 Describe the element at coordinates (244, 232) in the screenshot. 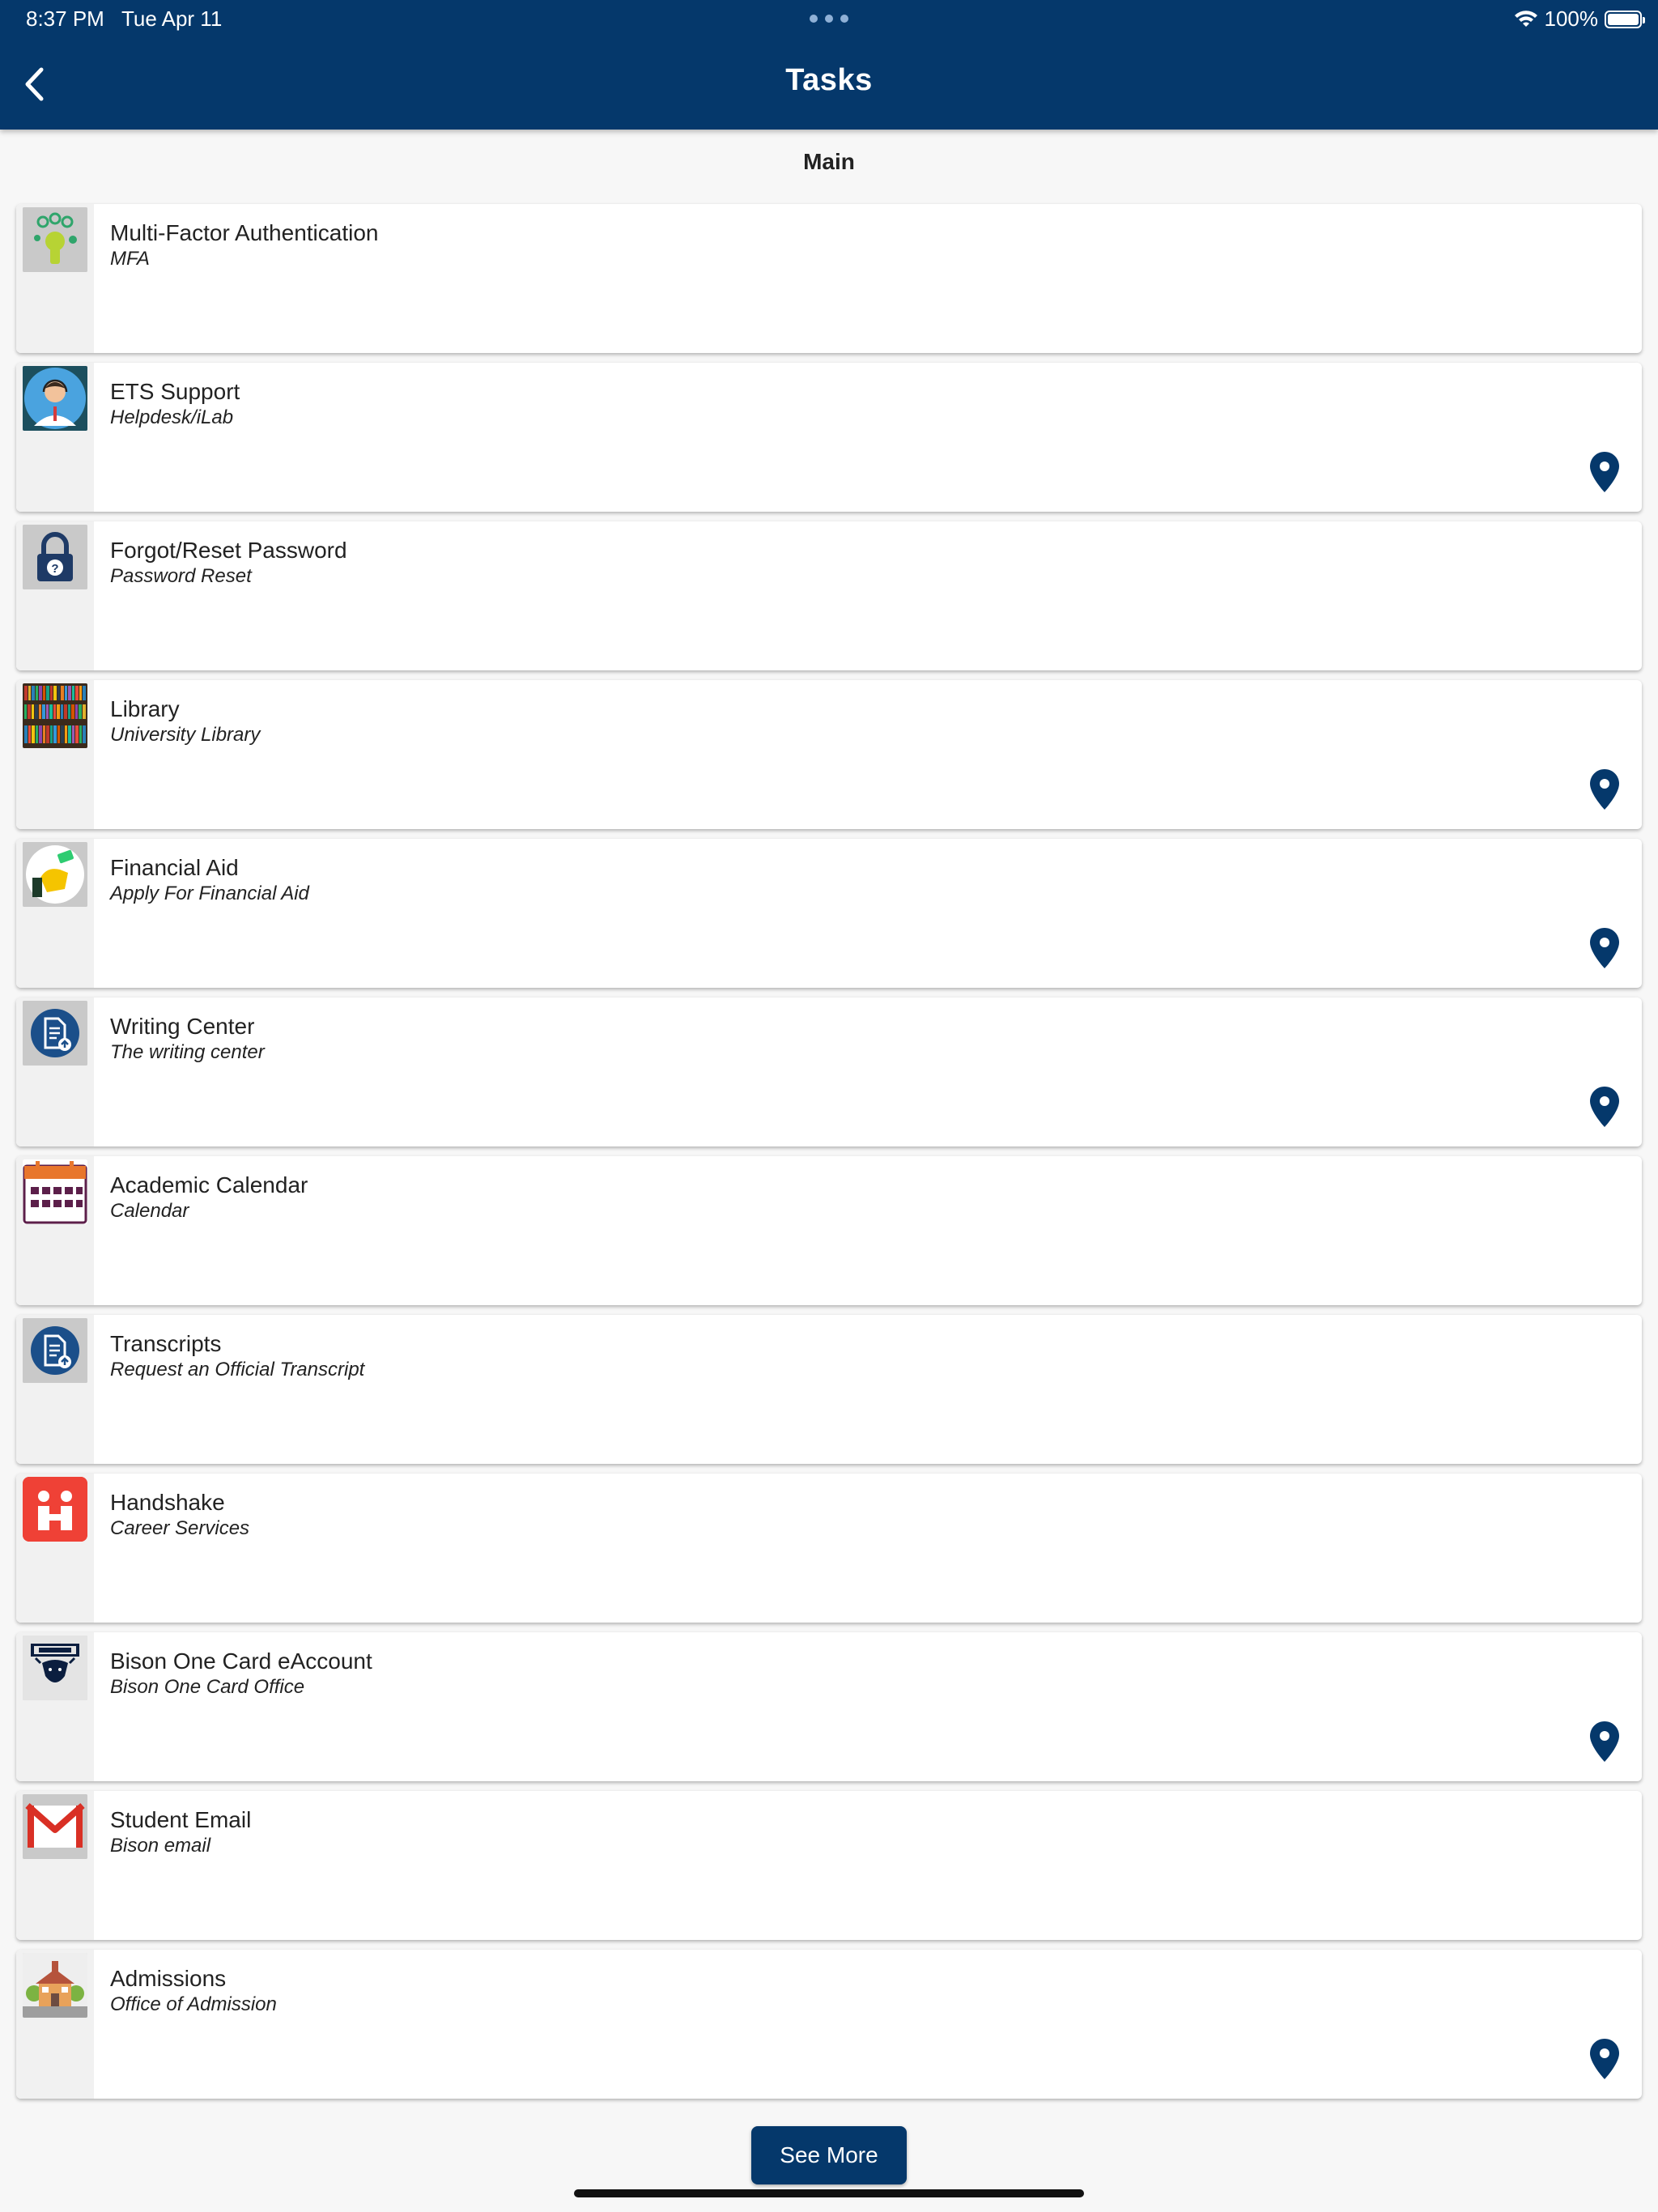

I see `task-title: Multi-Factor Authentication` at that location.